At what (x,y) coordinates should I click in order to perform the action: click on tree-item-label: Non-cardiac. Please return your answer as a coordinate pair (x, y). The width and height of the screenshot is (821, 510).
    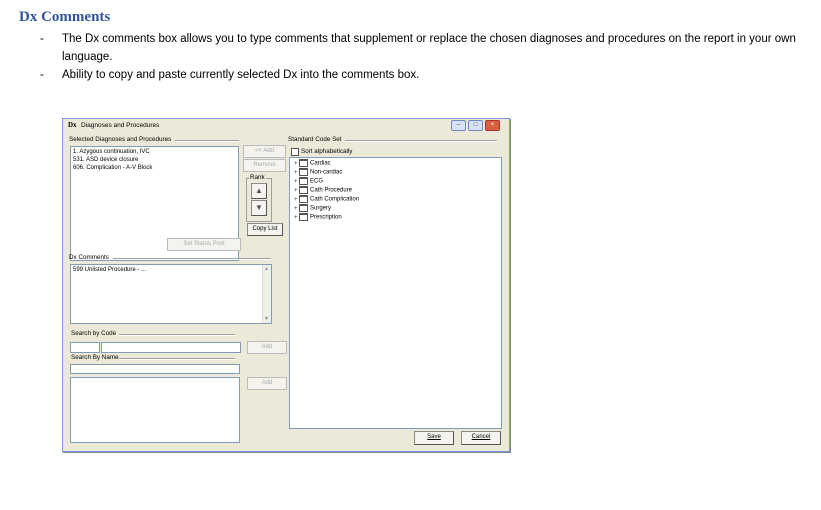
    Looking at the image, I should click on (326, 172).